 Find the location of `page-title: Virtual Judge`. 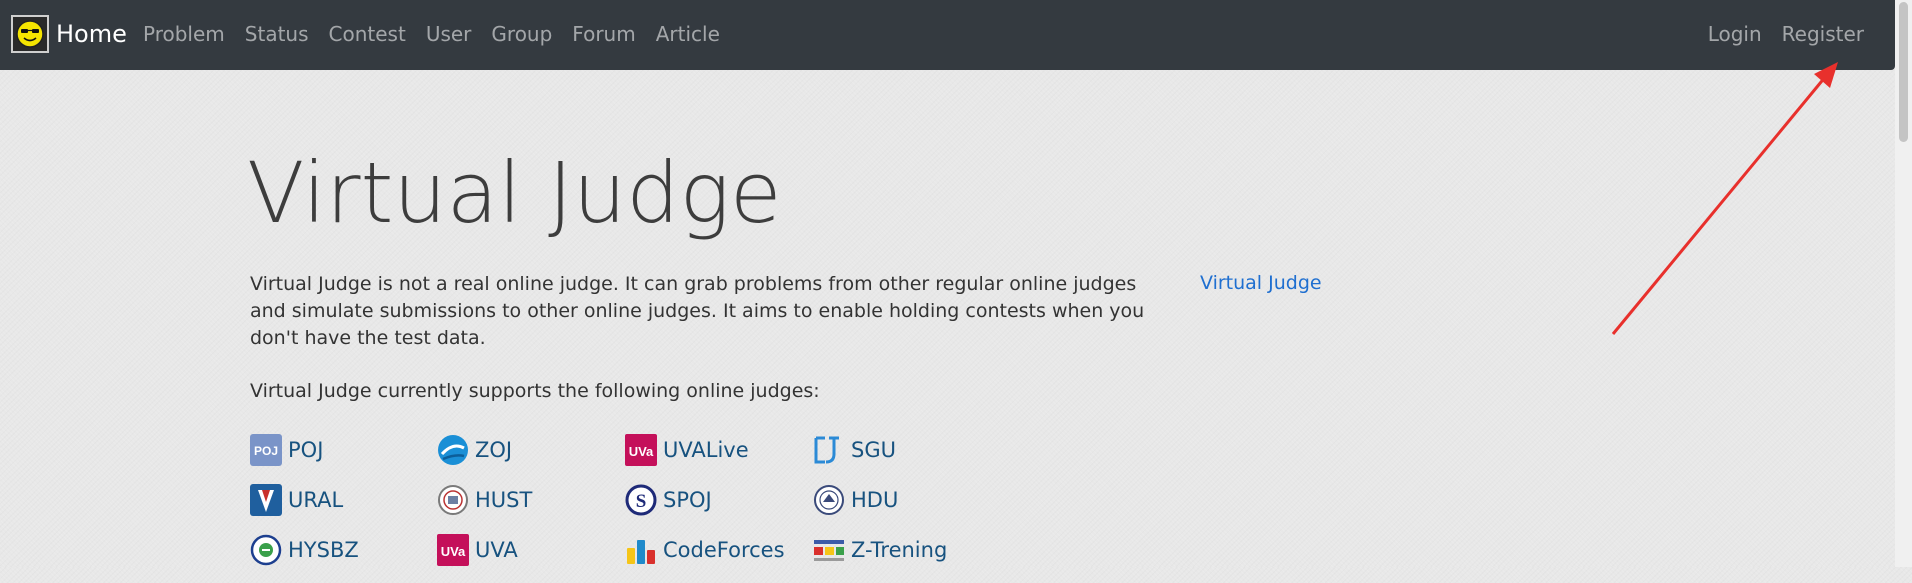

page-title: Virtual Judge is located at coordinates (514, 193).